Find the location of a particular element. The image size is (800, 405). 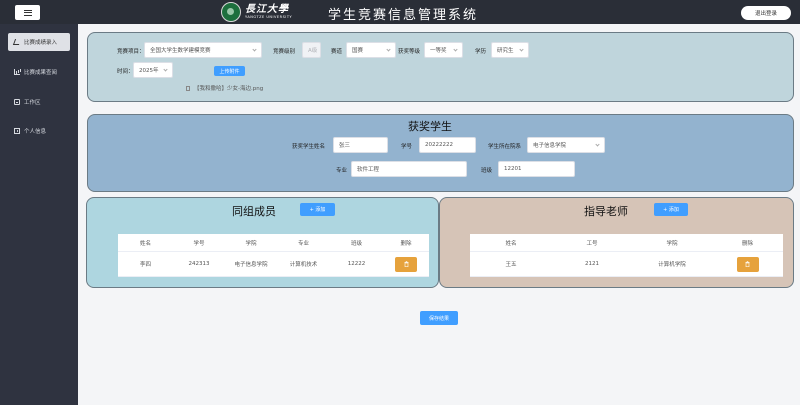

uploaded-file: 【我和撒哈】少女-海边.png is located at coordinates (224, 88).